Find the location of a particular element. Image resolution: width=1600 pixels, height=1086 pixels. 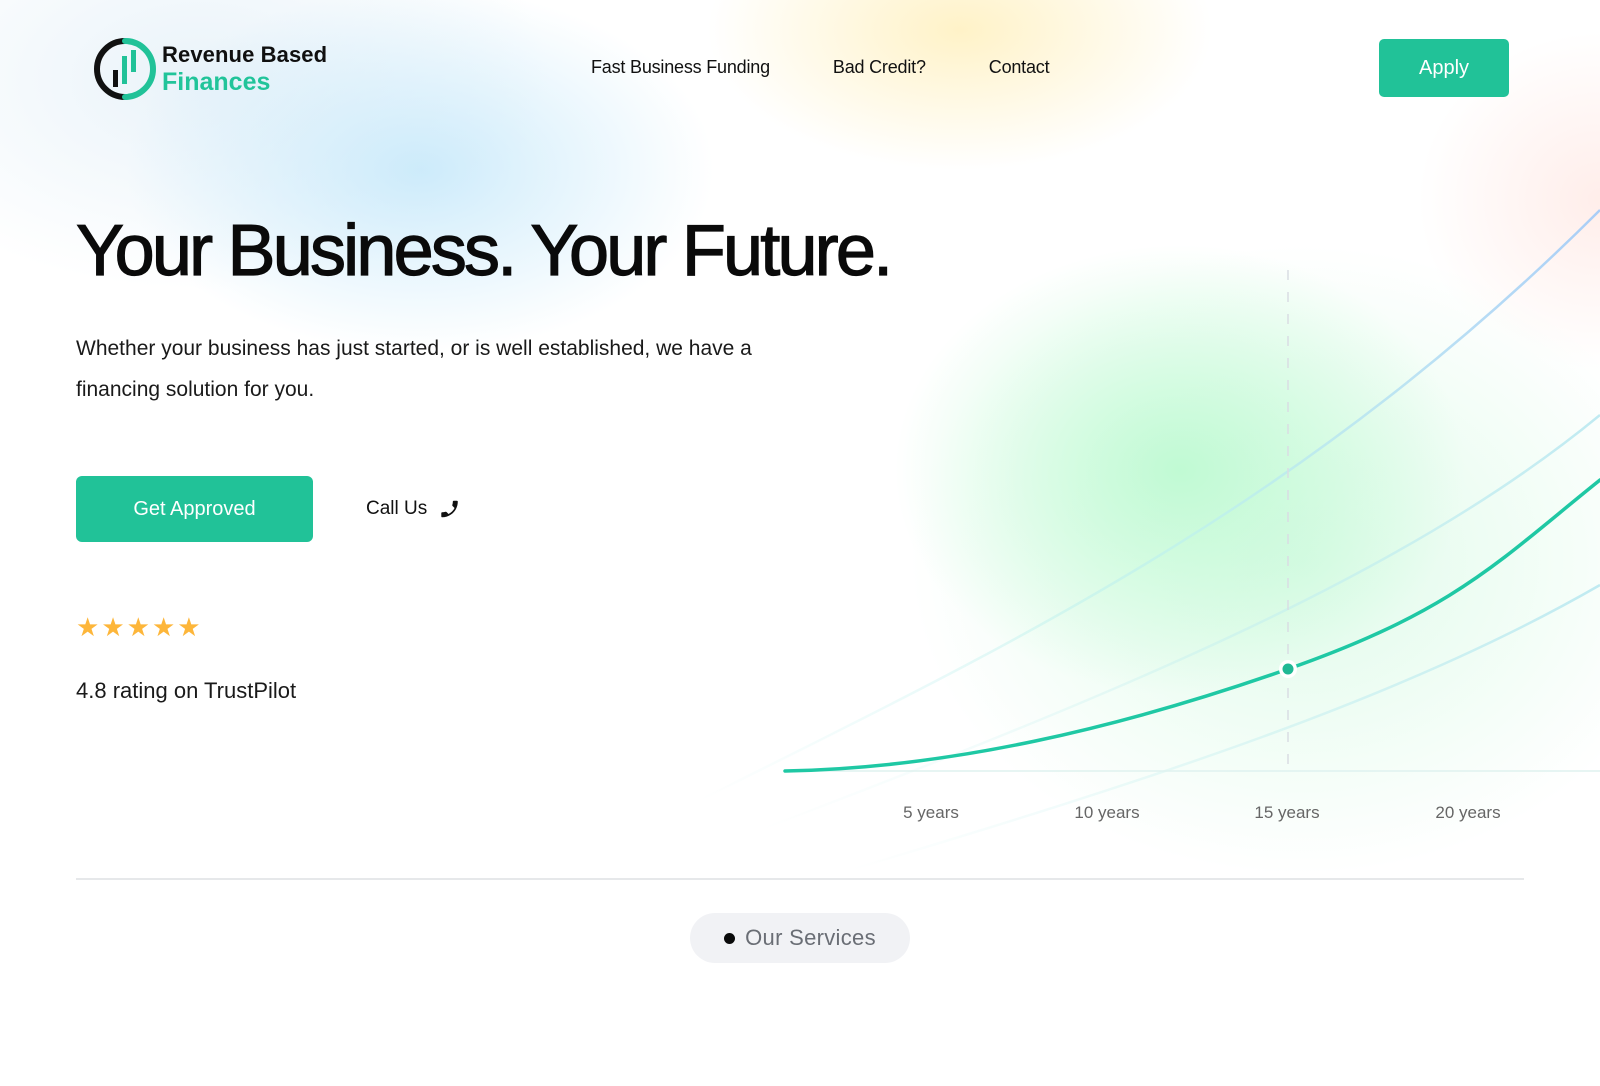

brand-logo: Revenue Based Finances is located at coordinates (209, 69).